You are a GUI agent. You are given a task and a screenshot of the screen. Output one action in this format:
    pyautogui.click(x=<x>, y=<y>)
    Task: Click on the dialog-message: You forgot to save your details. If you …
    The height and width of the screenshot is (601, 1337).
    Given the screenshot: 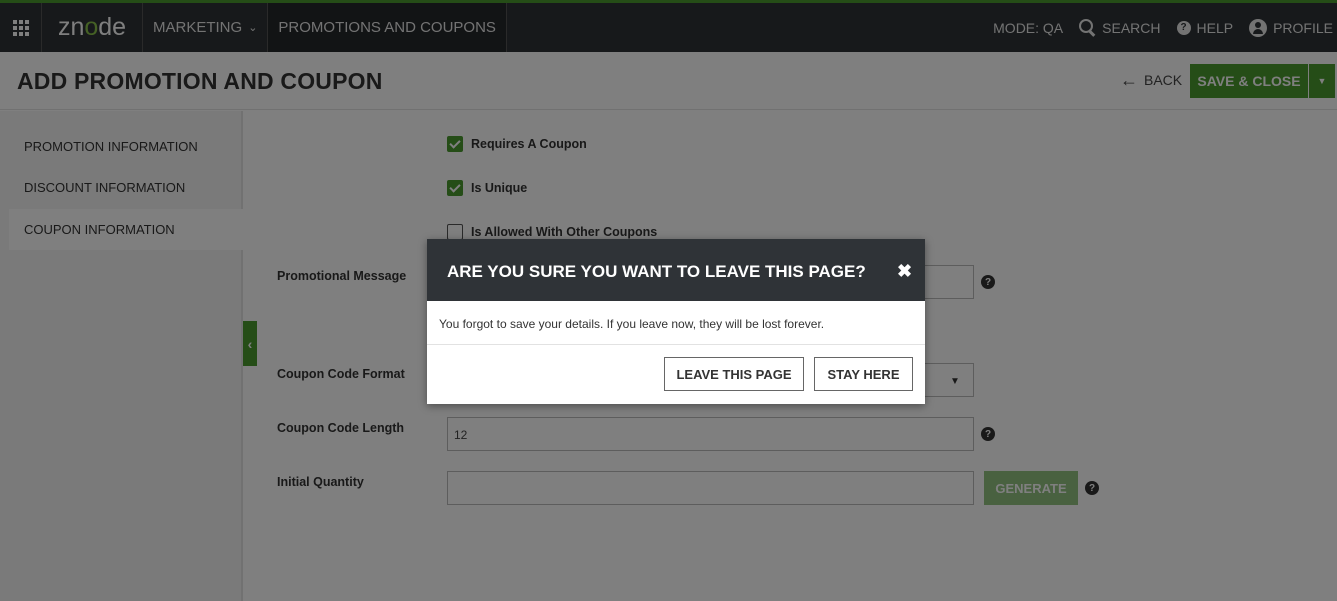 What is the action you would take?
    pyautogui.click(x=676, y=323)
    